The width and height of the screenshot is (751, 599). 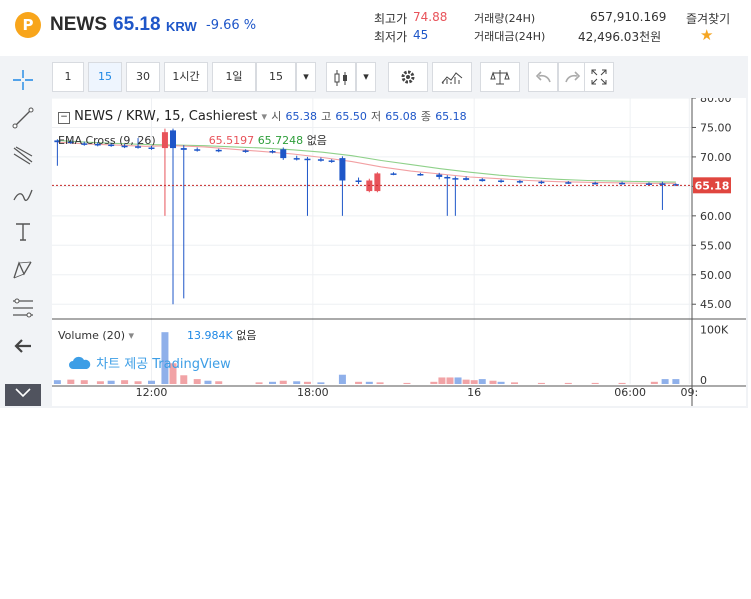 I want to click on volume-value: 657,910.169, so click(x=628, y=17).